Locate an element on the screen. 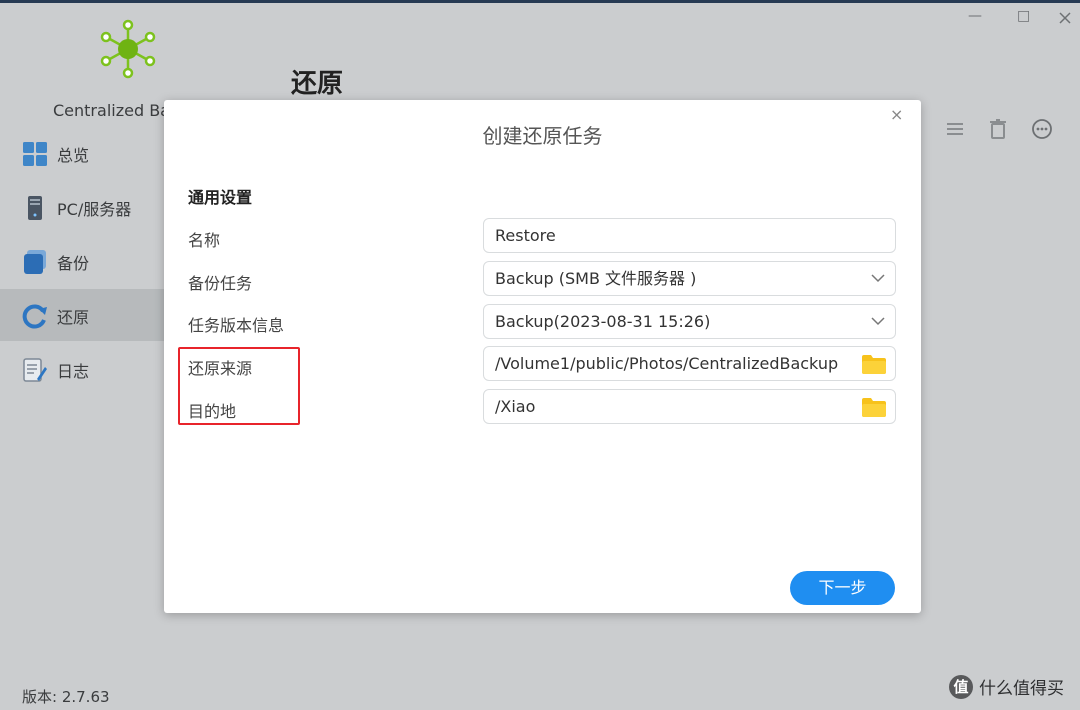  sidebar-item-label: 备份 is located at coordinates (73, 263).